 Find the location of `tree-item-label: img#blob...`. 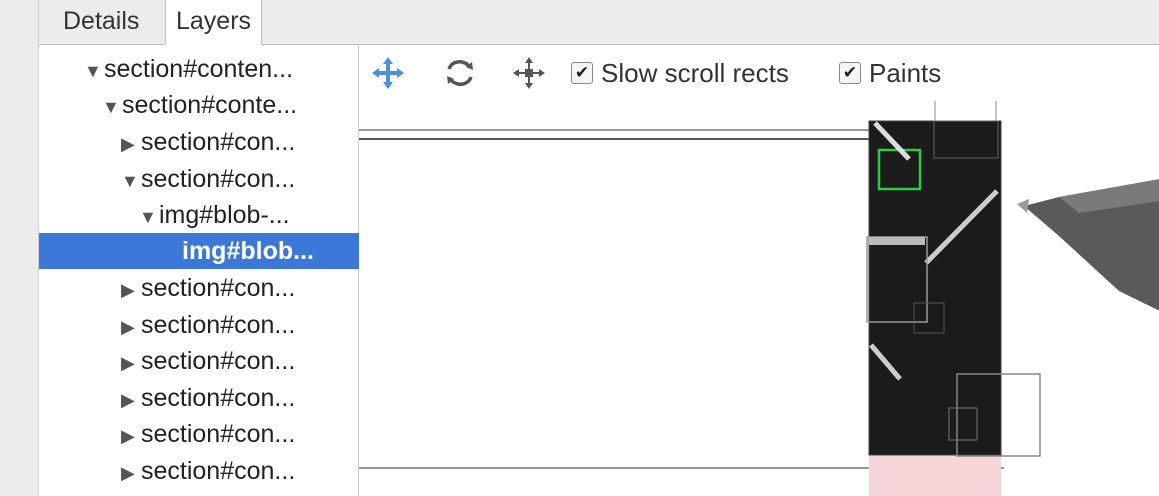

tree-item-label: img#blob... is located at coordinates (248, 251).